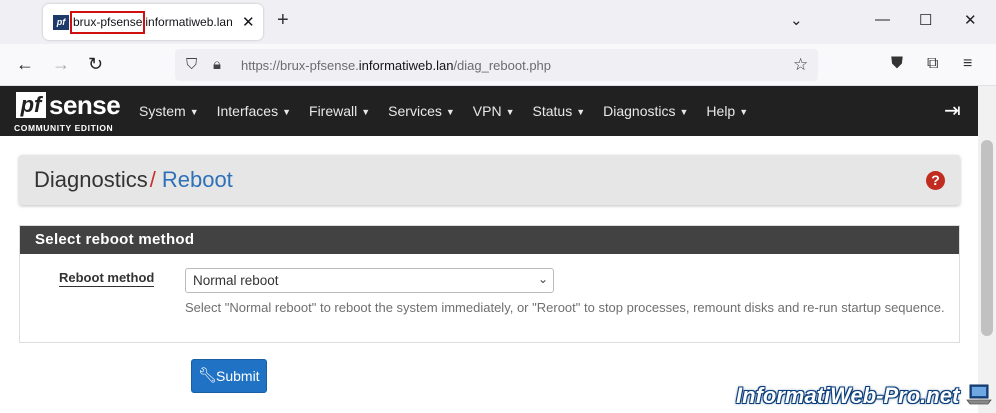 This screenshot has height=413, width=996. I want to click on nav-system: System ▼, so click(169, 111).